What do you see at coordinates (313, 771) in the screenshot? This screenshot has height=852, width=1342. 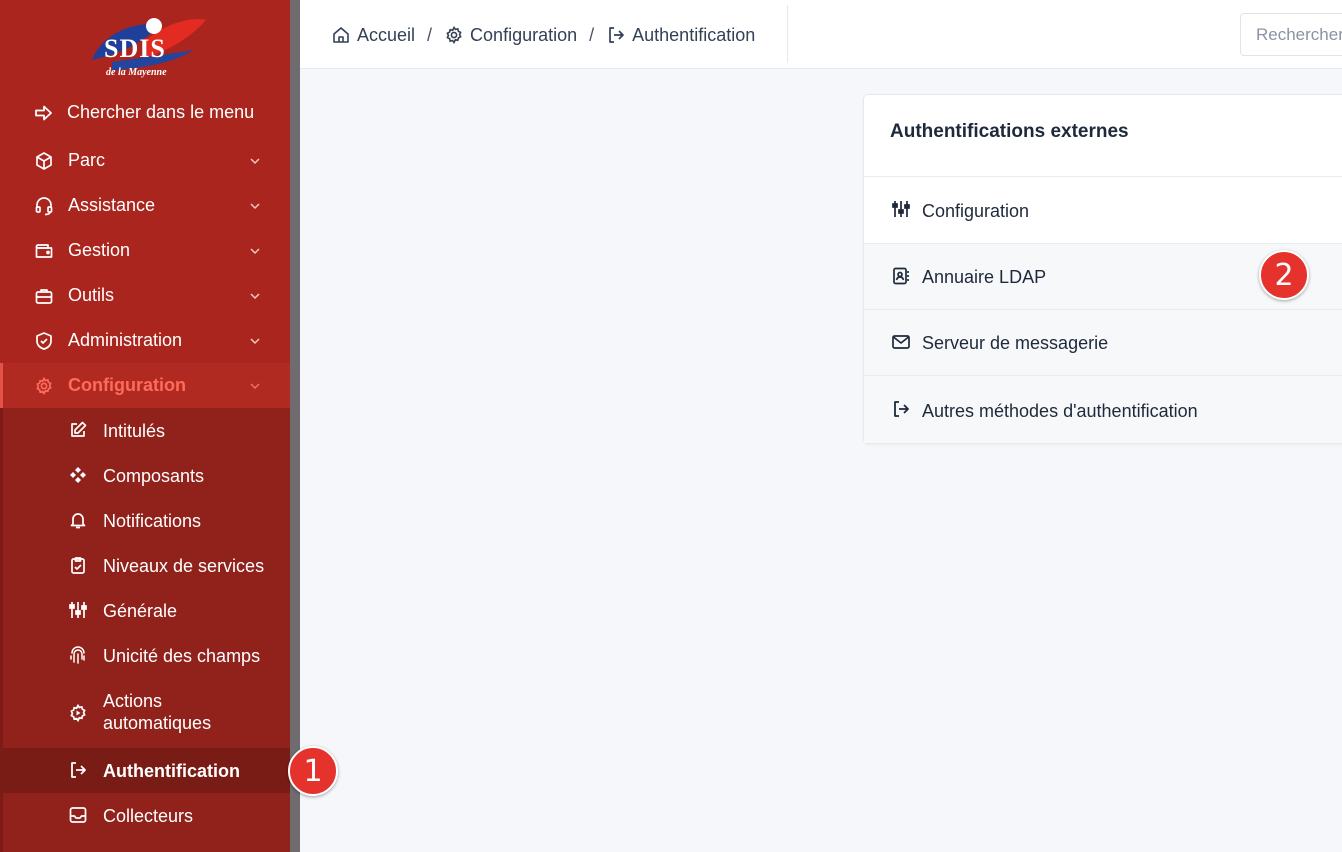 I see `annotation-badge-1: 1` at bounding box center [313, 771].